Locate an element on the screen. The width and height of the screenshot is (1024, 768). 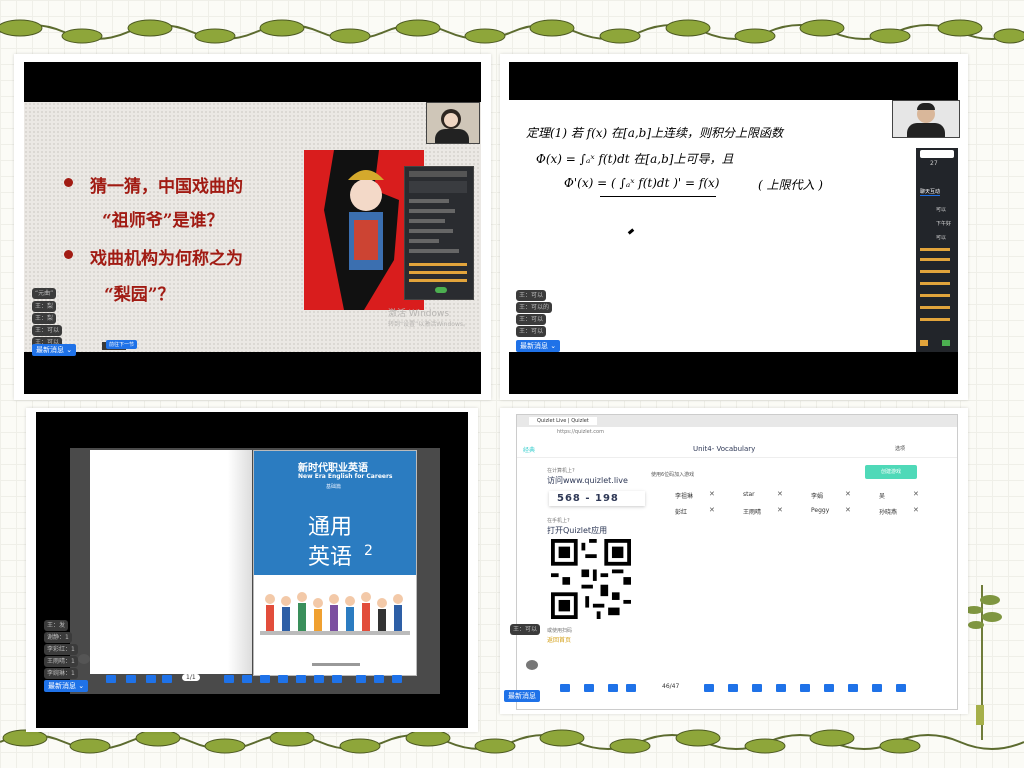
chat-message: 王：梨 is located at coordinates (44, 306).